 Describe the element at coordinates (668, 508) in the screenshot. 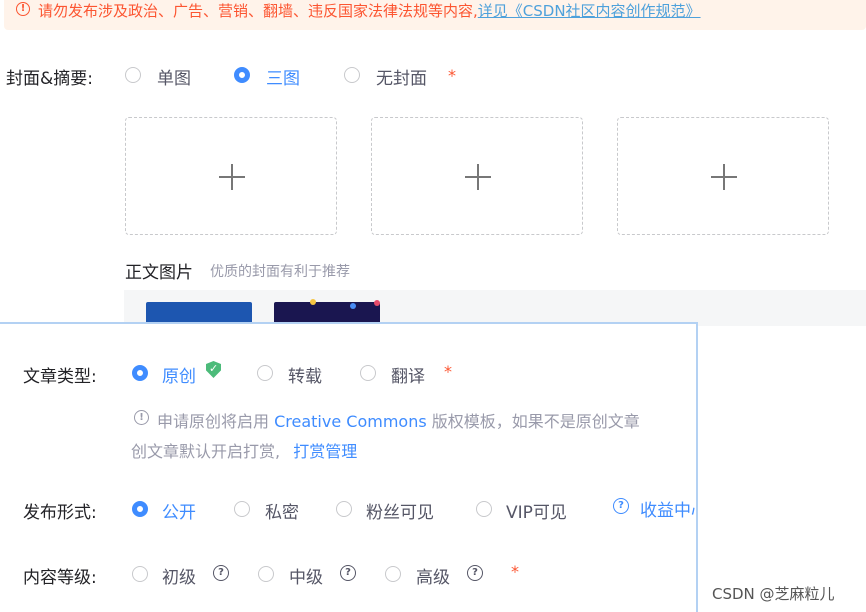

I see `revenue-center-link: 收益中心` at that location.